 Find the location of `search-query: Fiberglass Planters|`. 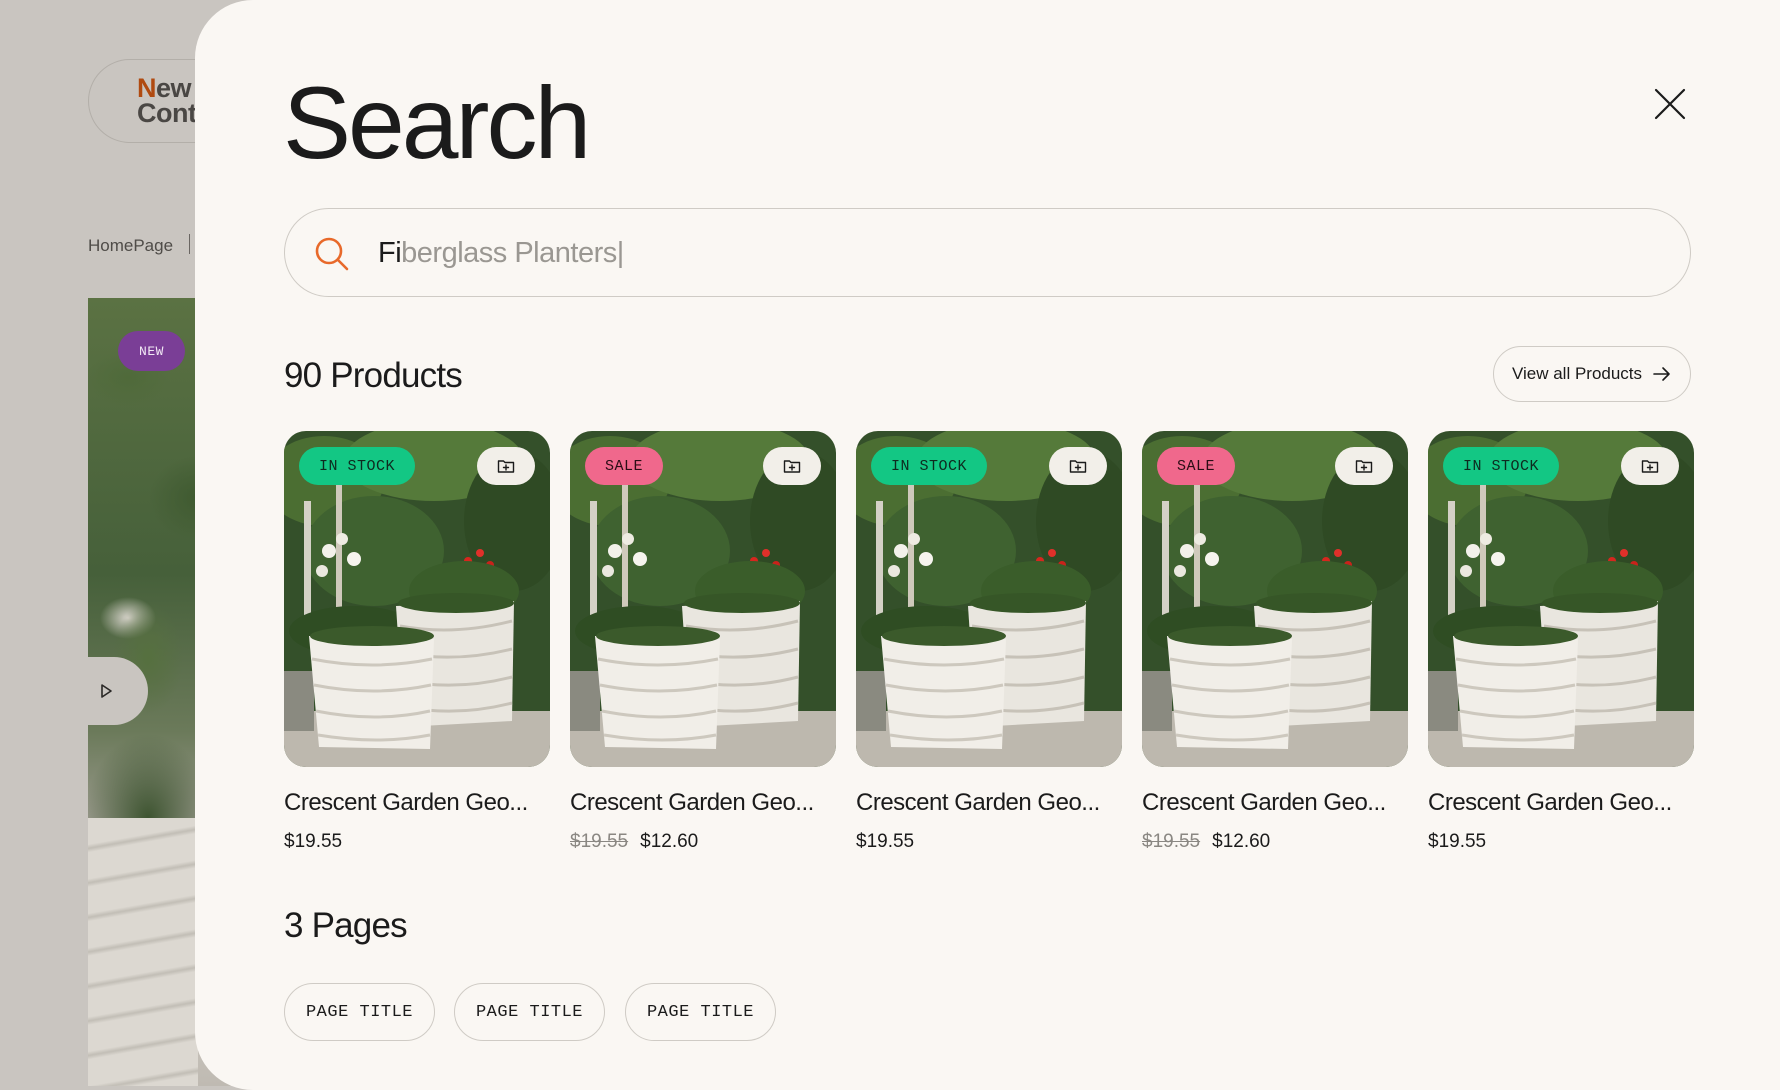

search-query: Fiberglass Planters| is located at coordinates (501, 253).